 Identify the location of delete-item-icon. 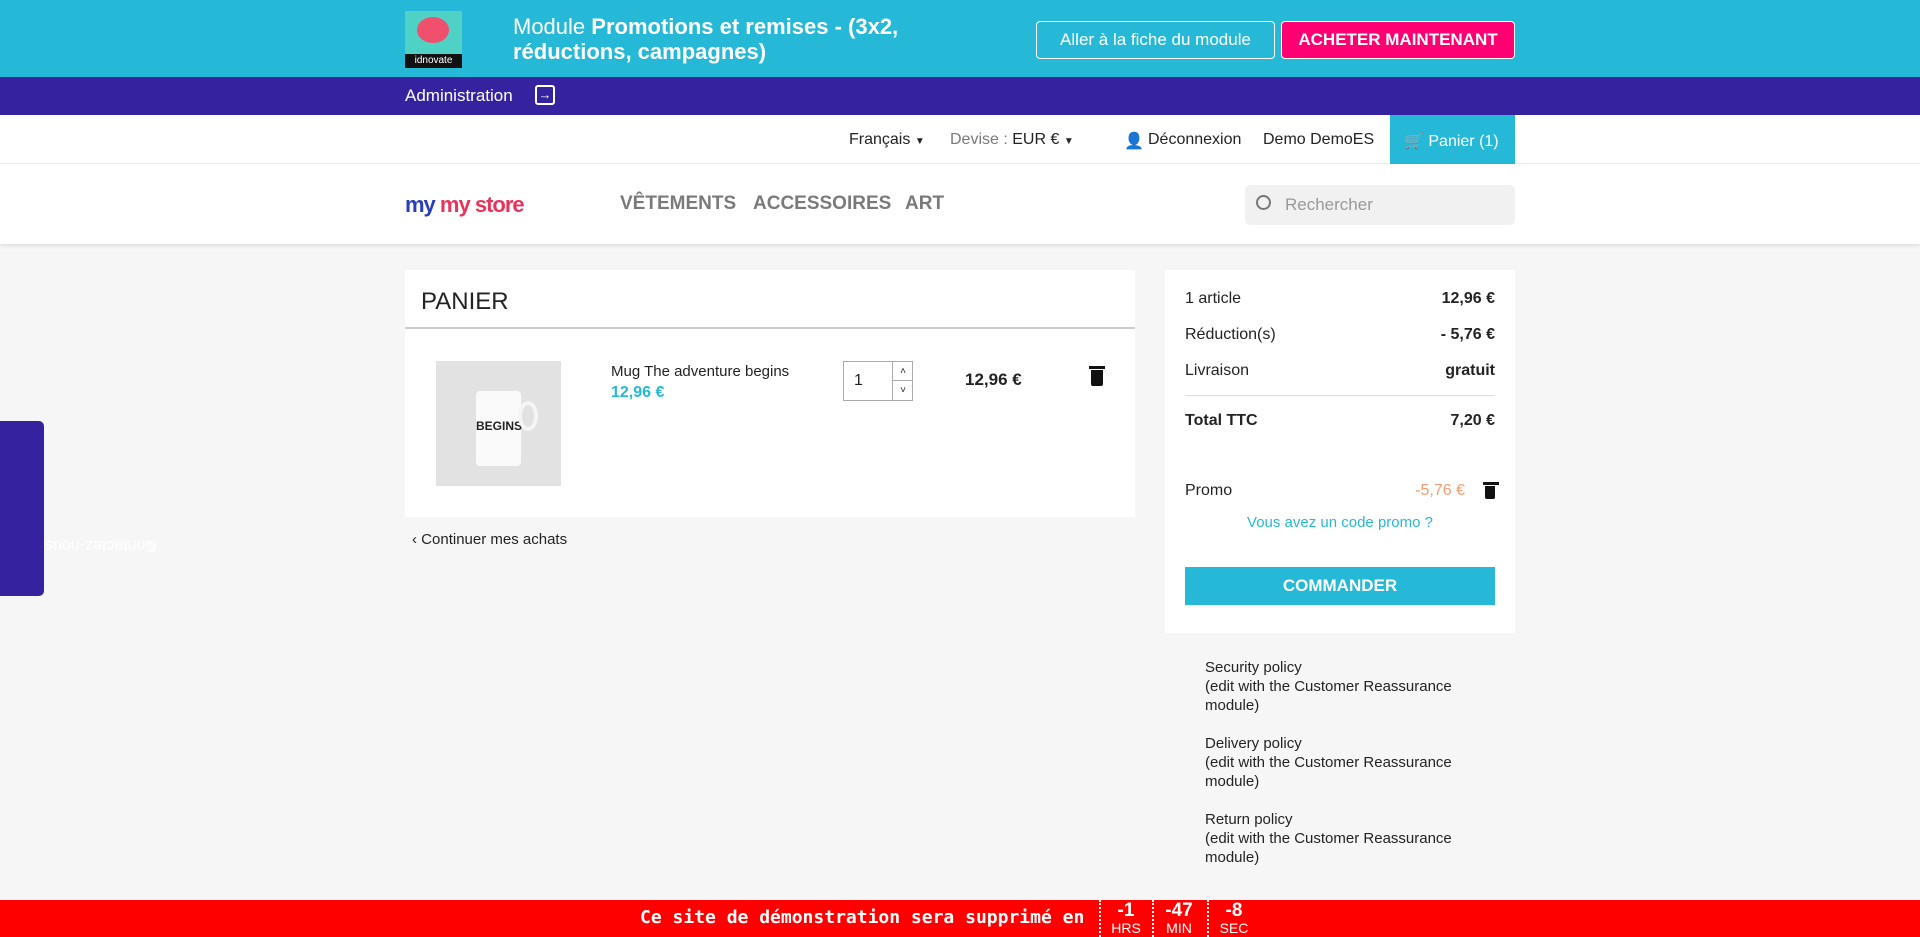
(1097, 376).